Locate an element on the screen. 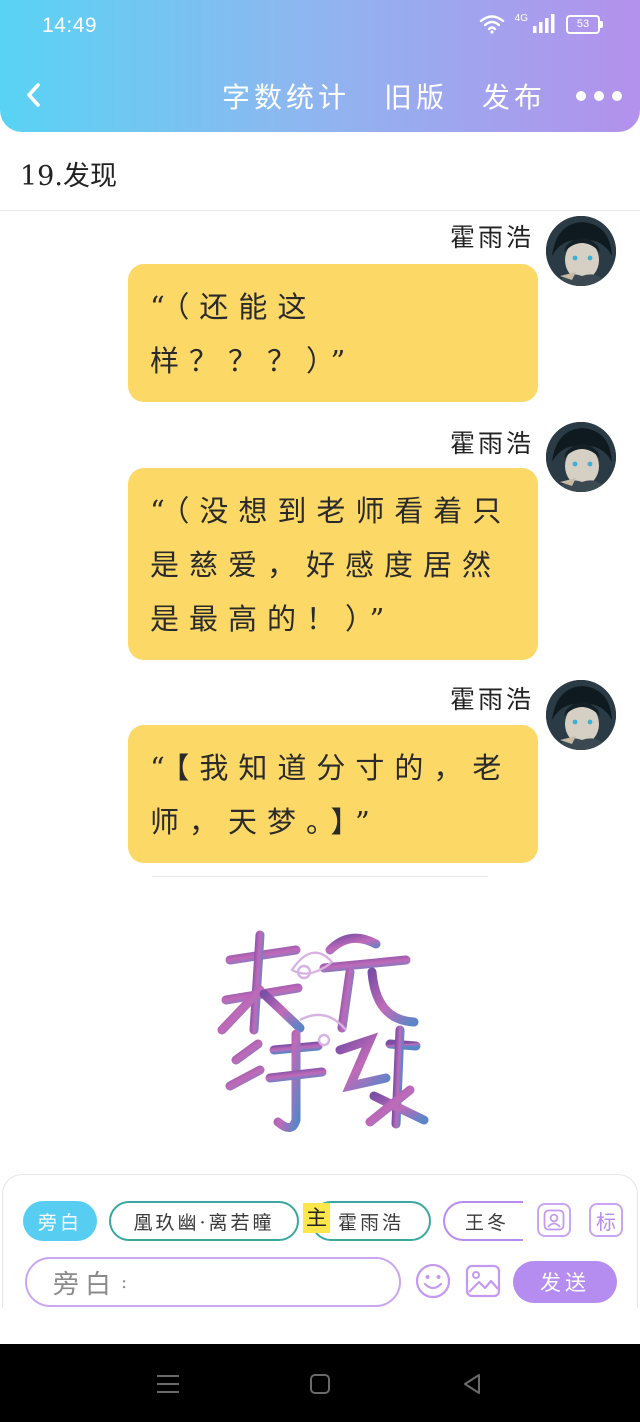 The width and height of the screenshot is (640, 1422). send-button: 发送 is located at coordinates (565, 1282).